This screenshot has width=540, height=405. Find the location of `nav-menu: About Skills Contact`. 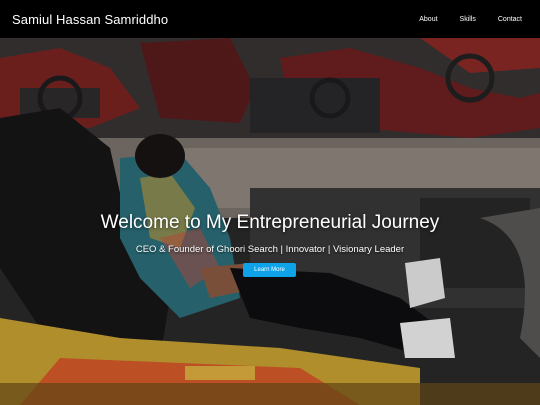

nav-menu: About Skills Contact is located at coordinates (459, 19).